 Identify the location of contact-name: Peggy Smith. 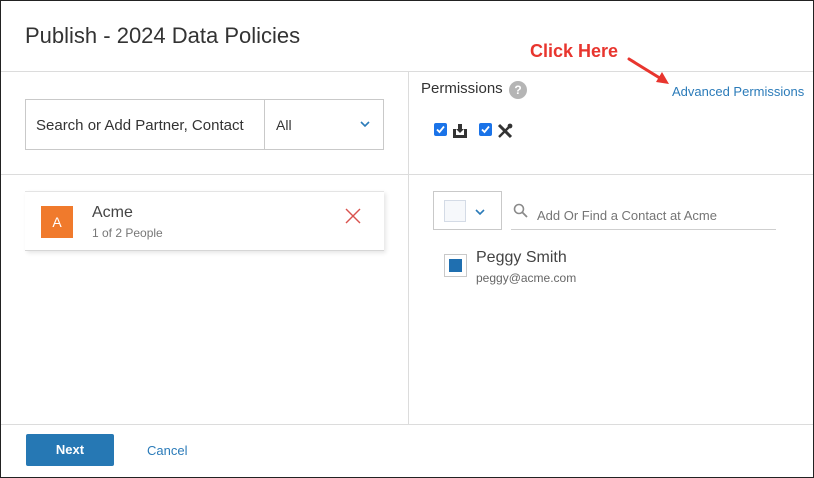
(521, 257).